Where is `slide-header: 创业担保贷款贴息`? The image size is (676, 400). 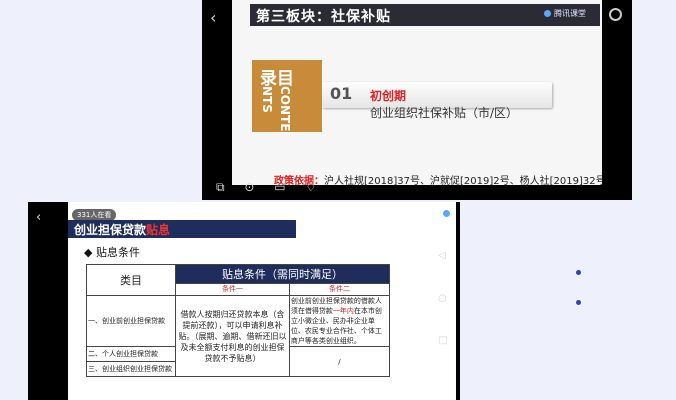 slide-header: 创业担保贷款贴息 is located at coordinates (122, 229).